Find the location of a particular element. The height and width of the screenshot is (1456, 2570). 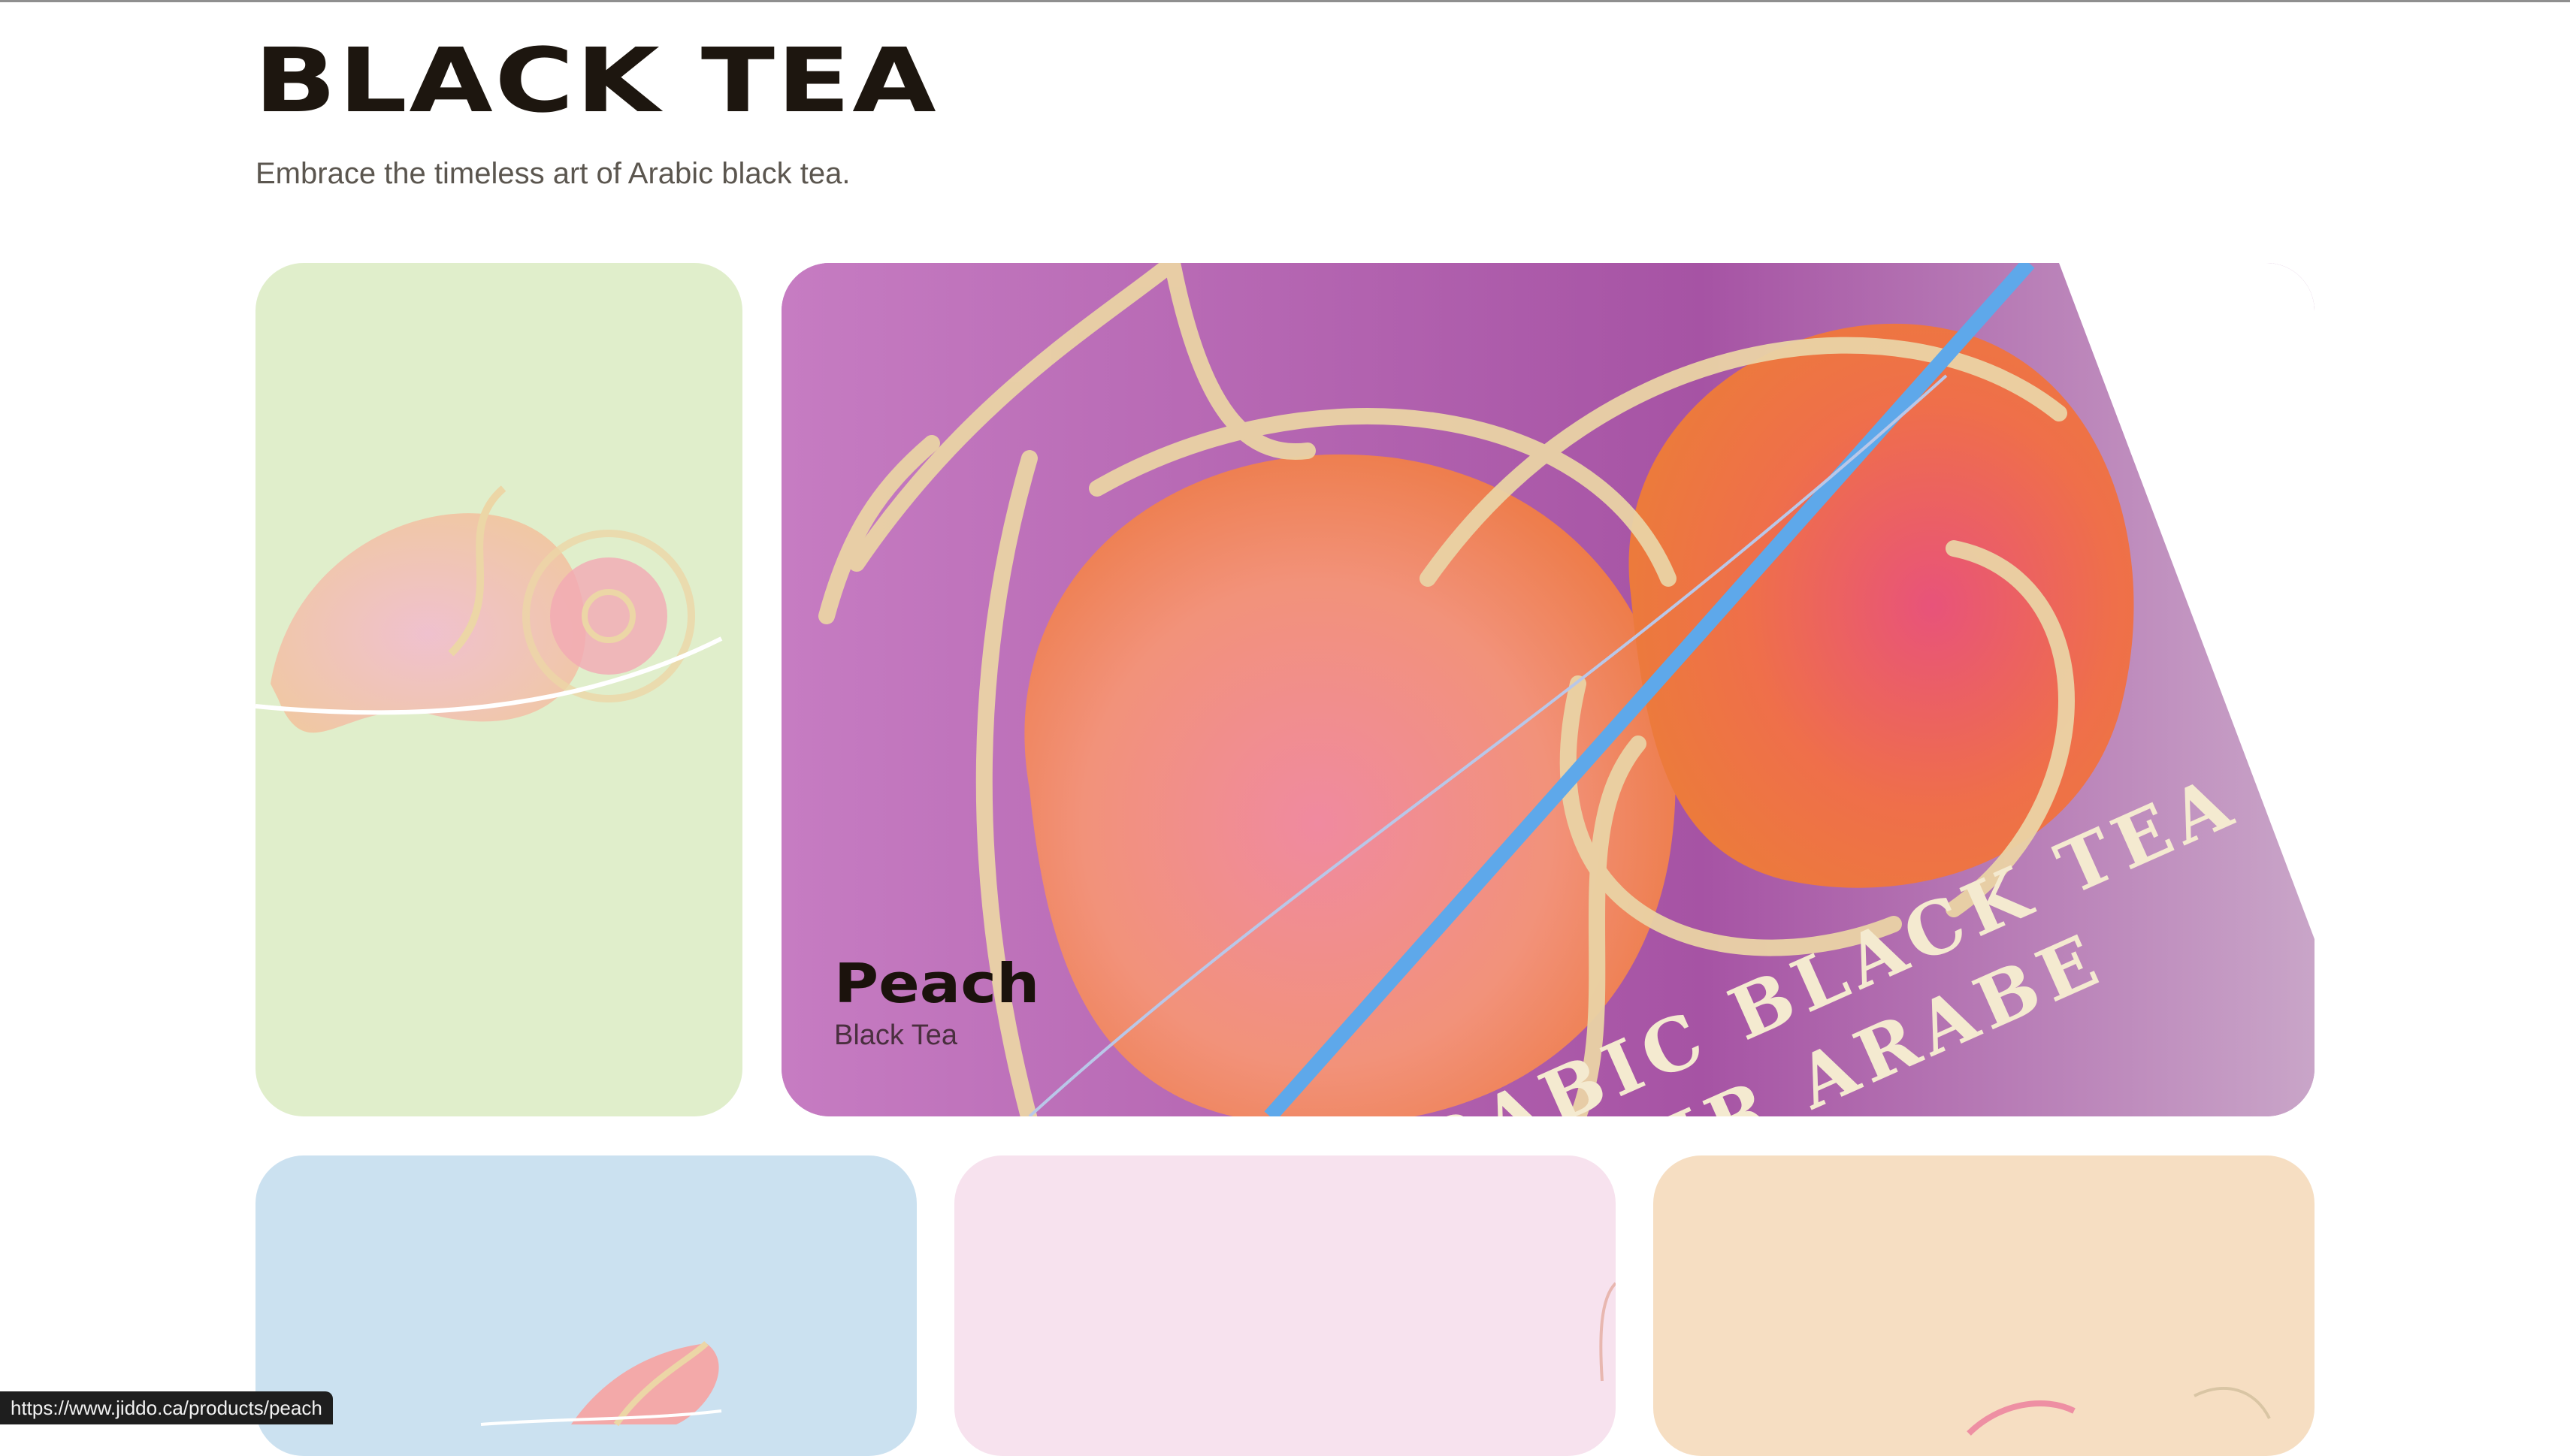

orange-card-illustration is located at coordinates (2119, 1411).